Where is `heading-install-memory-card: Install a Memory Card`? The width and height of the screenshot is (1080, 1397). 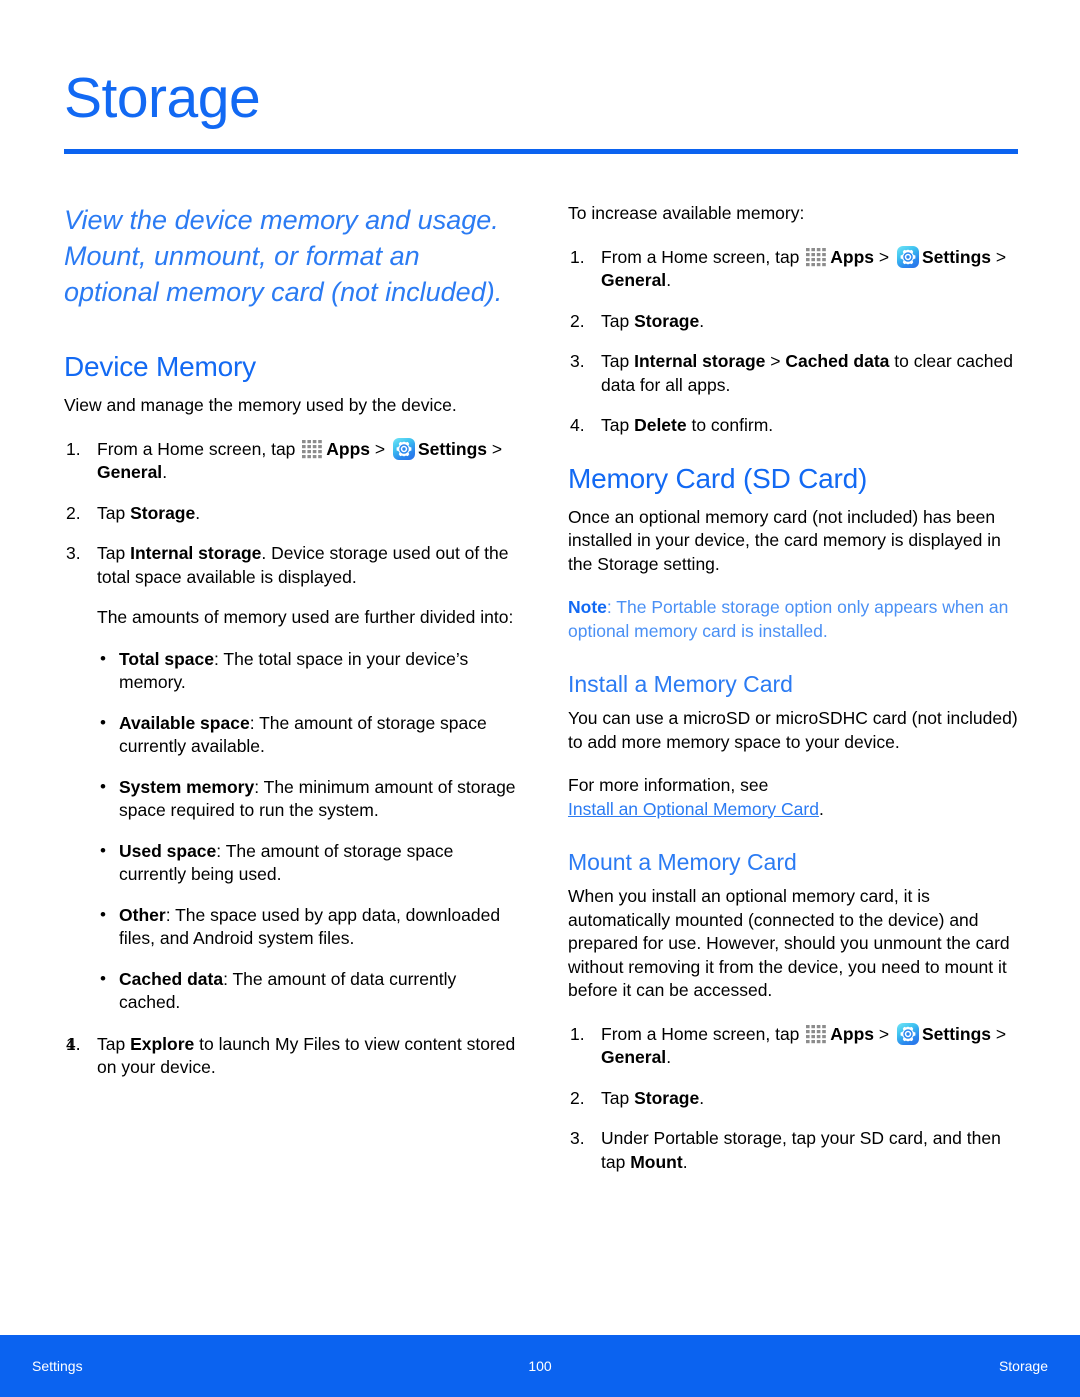
heading-install-memory-card: Install a Memory Card is located at coordinates (680, 684).